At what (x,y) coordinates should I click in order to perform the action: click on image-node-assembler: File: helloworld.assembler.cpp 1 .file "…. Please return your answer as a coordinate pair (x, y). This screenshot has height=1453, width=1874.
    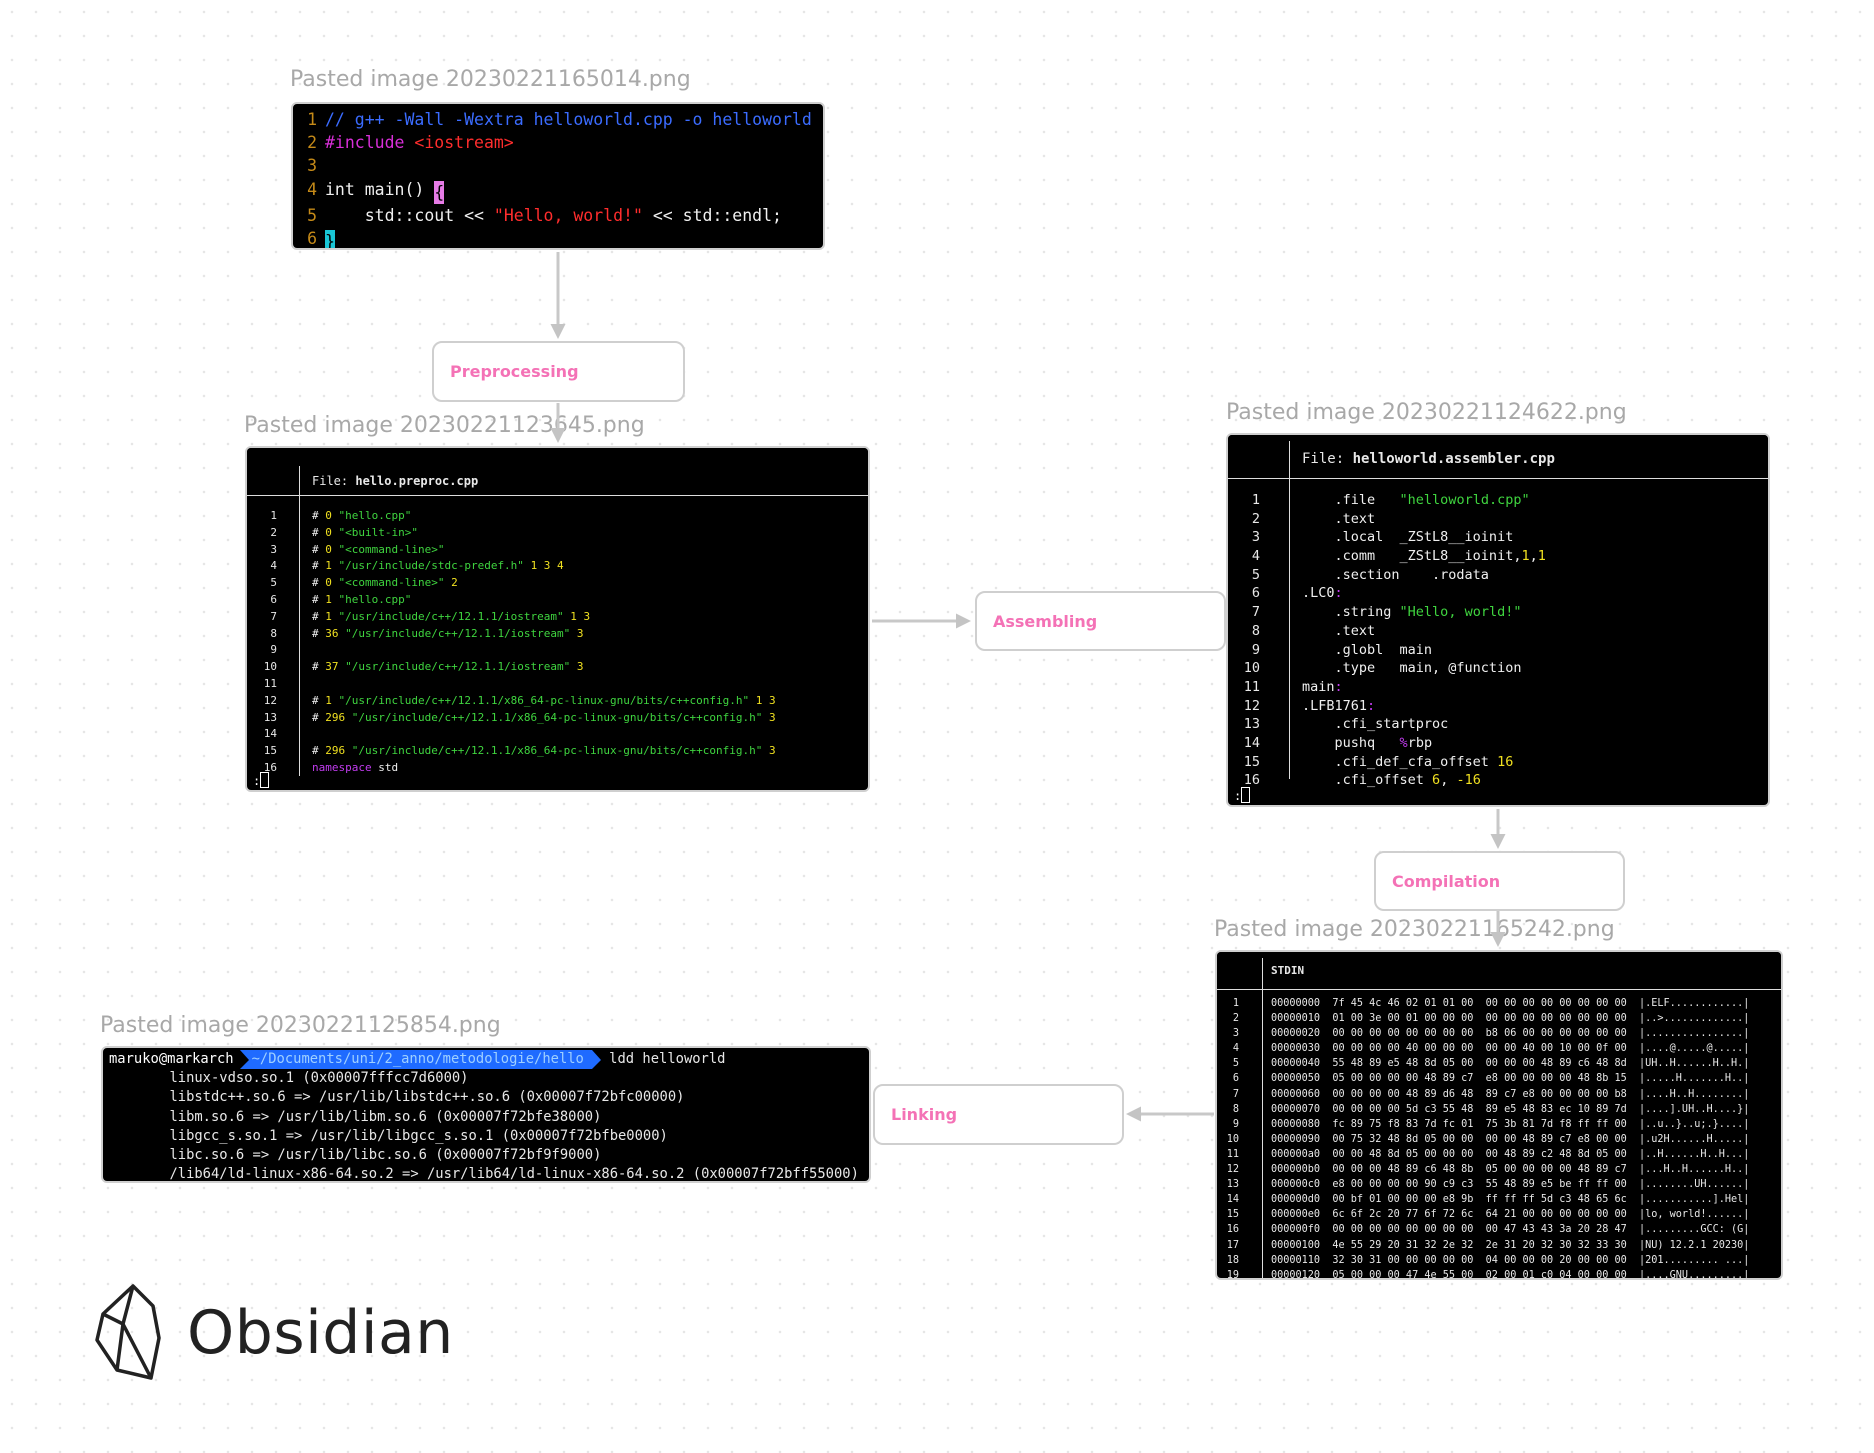
    Looking at the image, I should click on (1498, 620).